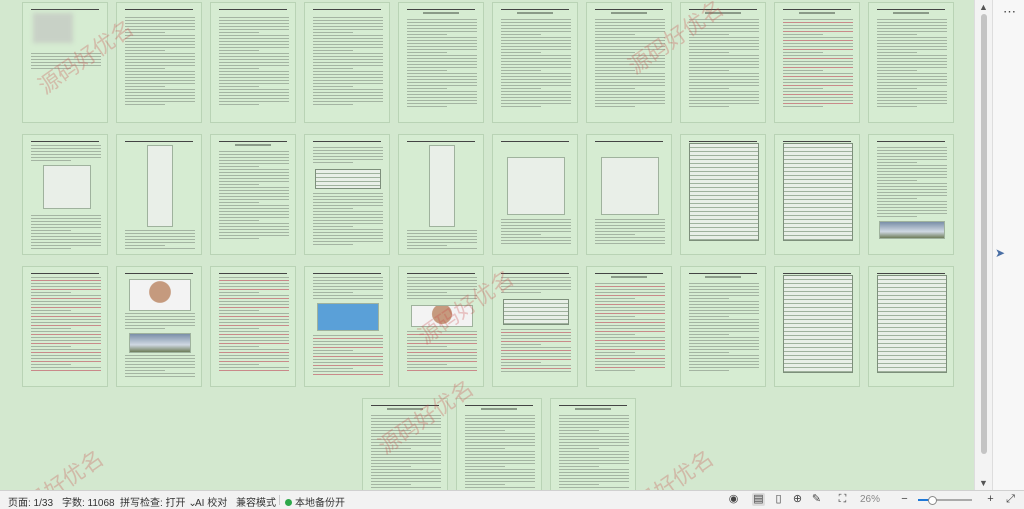  Describe the element at coordinates (211, 501) in the screenshot. I see `ai-proofread-button: AI 校对` at that location.